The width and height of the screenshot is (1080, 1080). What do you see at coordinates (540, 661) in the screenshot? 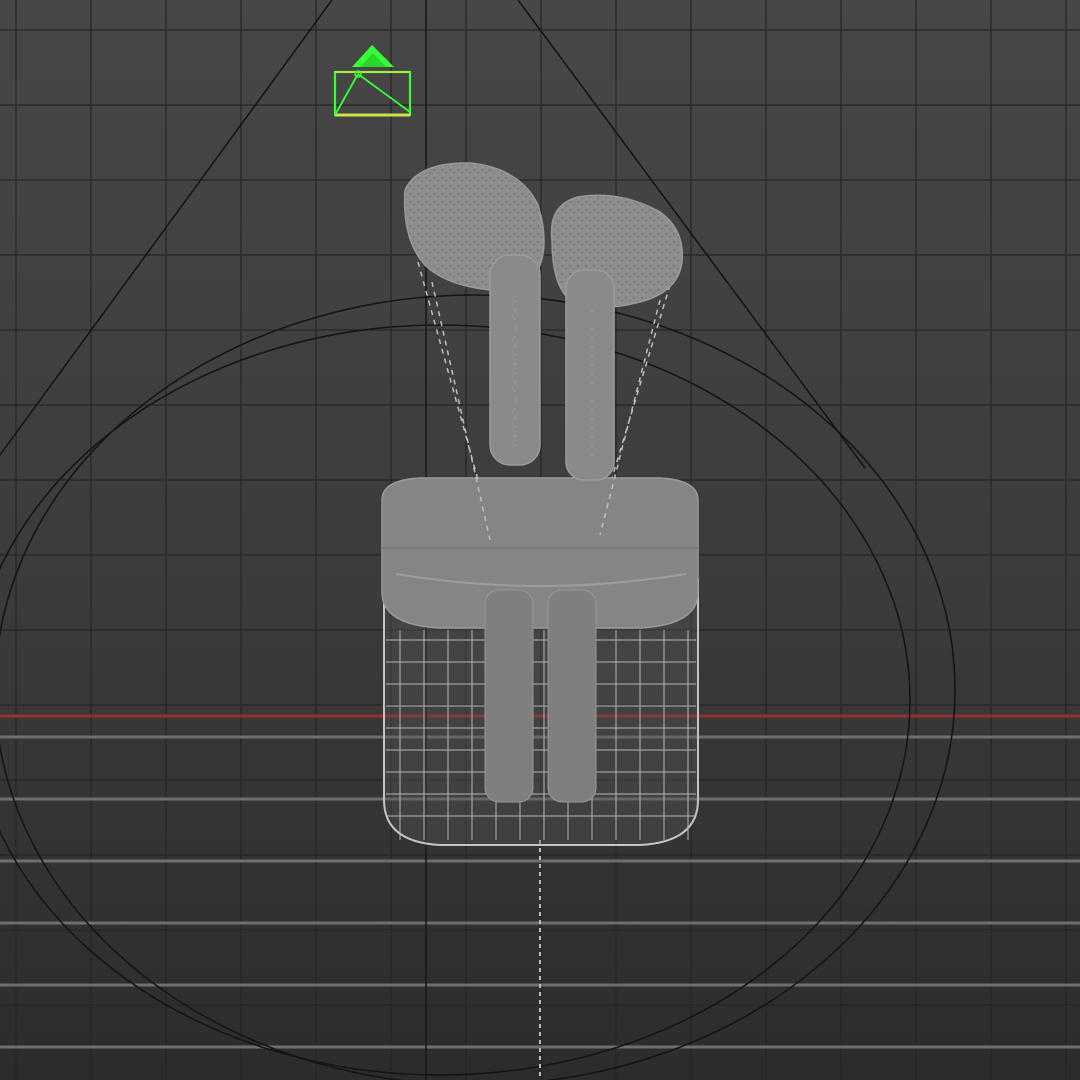
I see `case-wireframe-icon` at bounding box center [540, 661].